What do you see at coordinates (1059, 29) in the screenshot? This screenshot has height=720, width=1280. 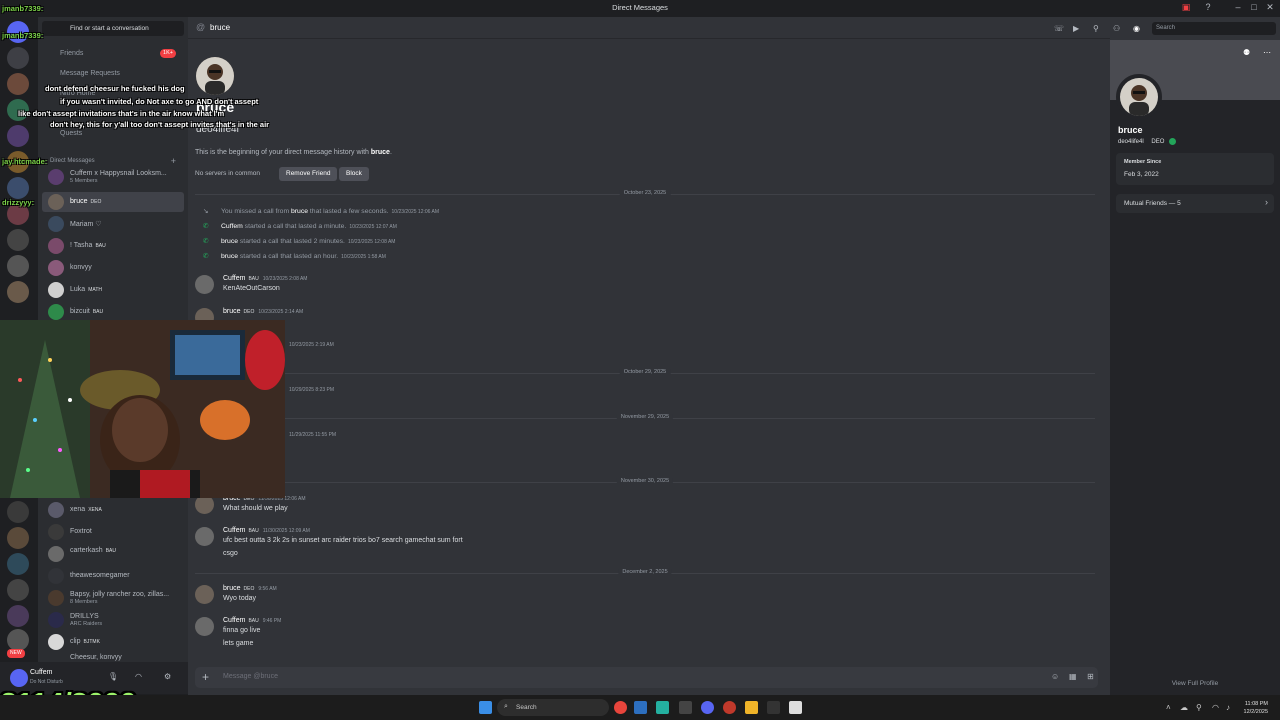 I see `voice-call-icon: ☏` at bounding box center [1059, 29].